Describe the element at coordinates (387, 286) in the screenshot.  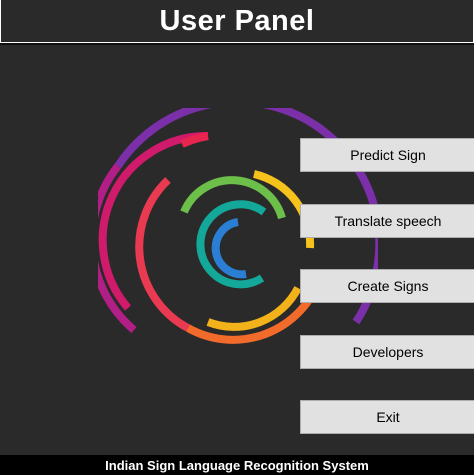
I see `create-signs-button: Create Signs` at that location.